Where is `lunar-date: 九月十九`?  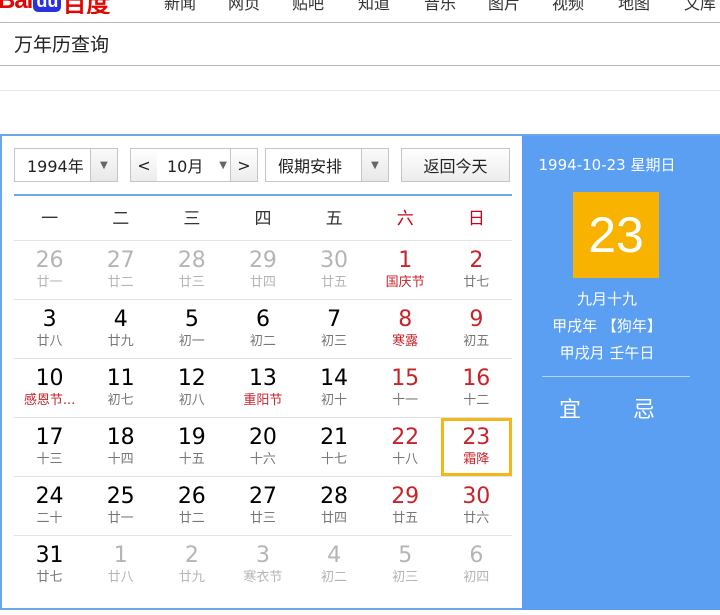
lunar-date: 九月十九 is located at coordinates (606, 299).